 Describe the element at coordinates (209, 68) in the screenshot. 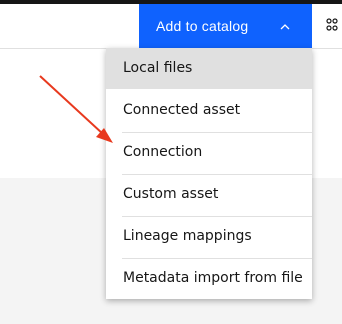

I see `menu-item-local-files: Local files` at that location.